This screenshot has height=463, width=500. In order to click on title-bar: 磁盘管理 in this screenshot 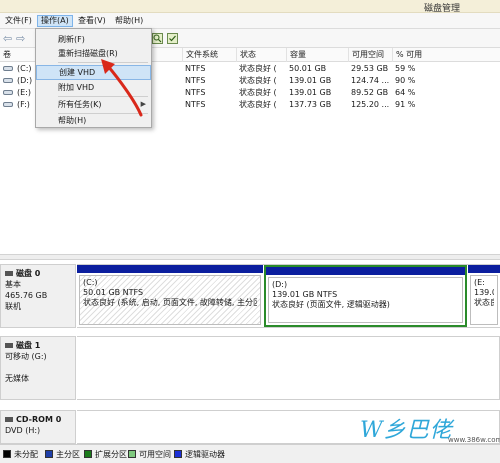, I will do `click(250, 7)`.